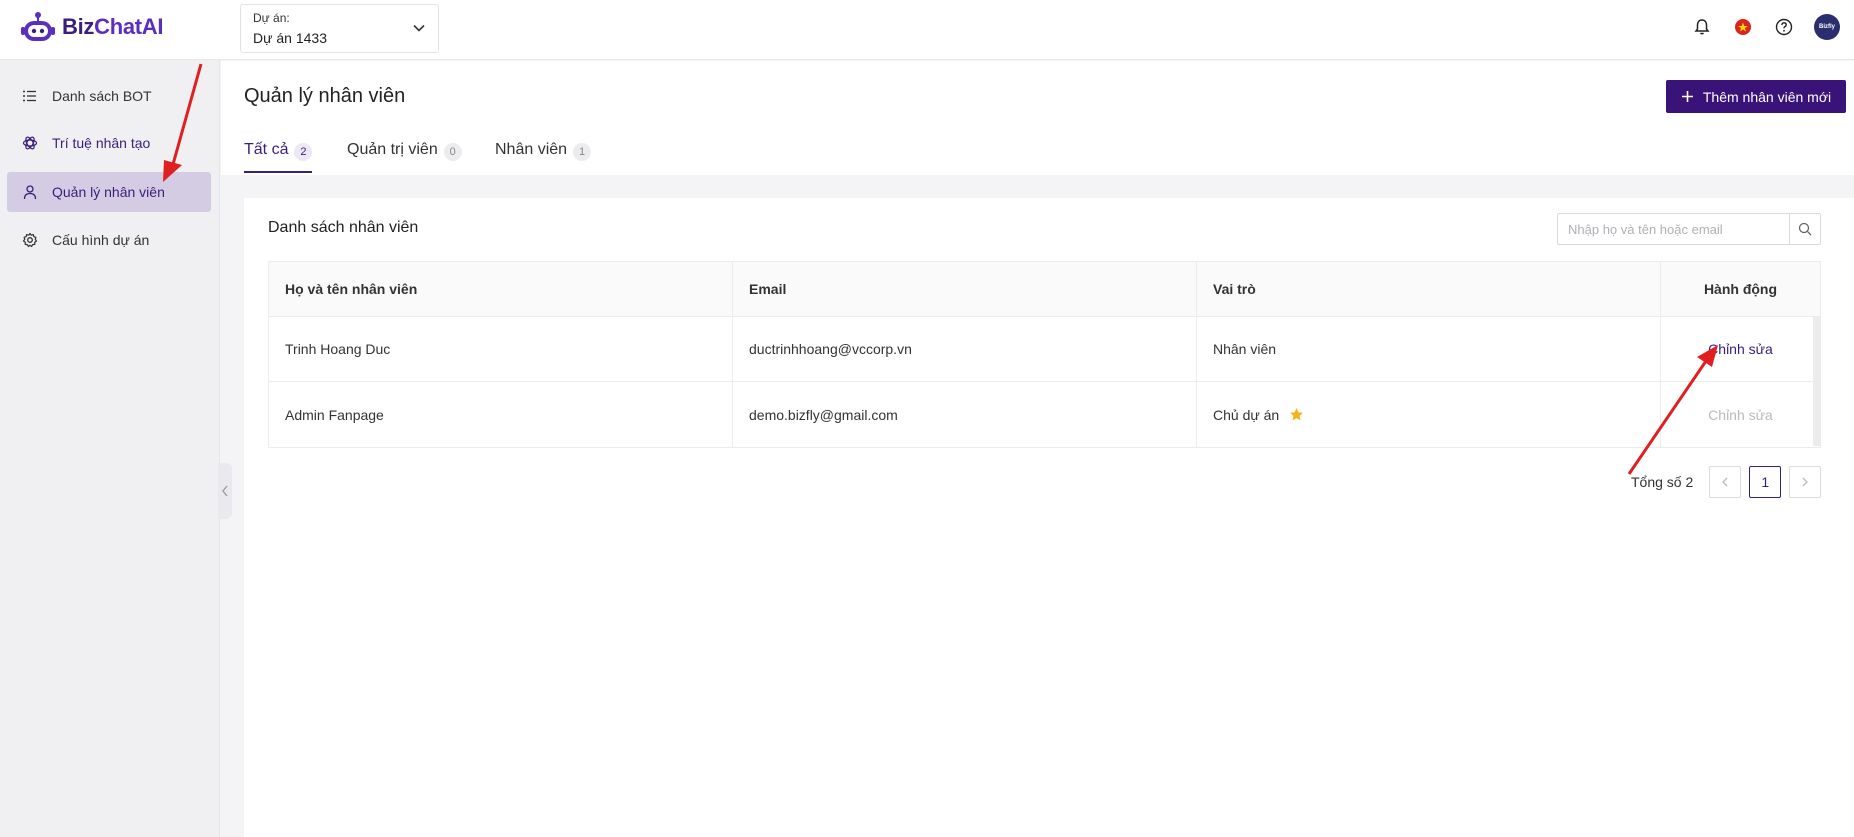  I want to click on logo-text: BizChatAI, so click(113, 26).